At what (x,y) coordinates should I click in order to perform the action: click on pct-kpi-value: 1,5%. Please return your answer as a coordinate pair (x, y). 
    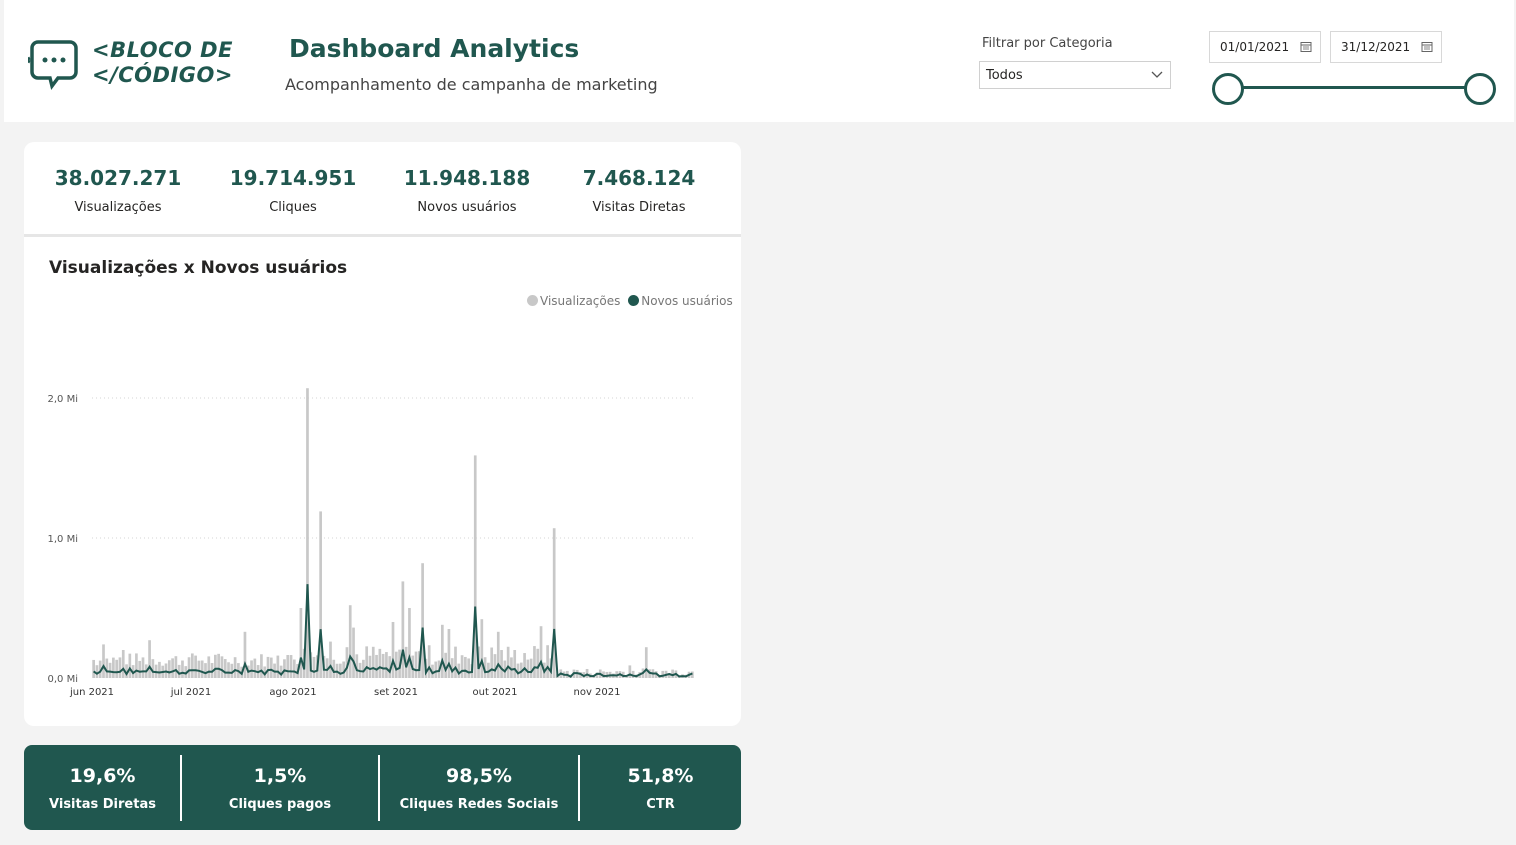
    Looking at the image, I should click on (280, 776).